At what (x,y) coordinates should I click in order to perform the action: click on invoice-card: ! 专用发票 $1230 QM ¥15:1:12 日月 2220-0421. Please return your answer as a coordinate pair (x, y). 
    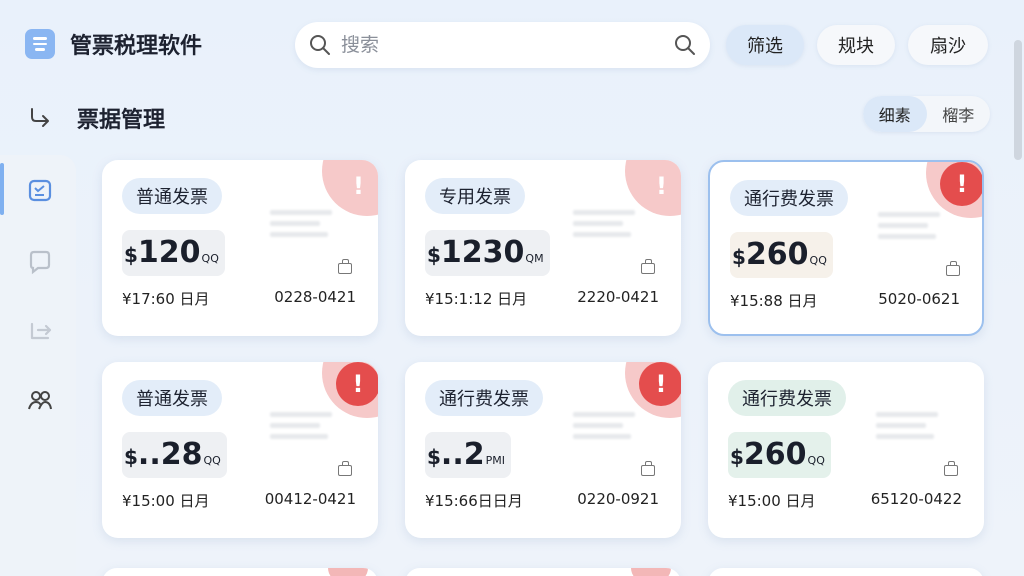
    Looking at the image, I should click on (543, 248).